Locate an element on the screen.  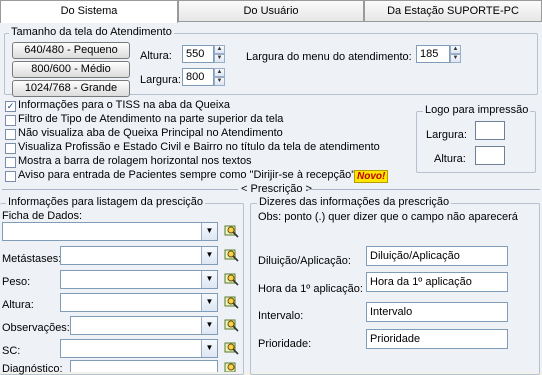
altura-combo: ▼ is located at coordinates (139, 302).